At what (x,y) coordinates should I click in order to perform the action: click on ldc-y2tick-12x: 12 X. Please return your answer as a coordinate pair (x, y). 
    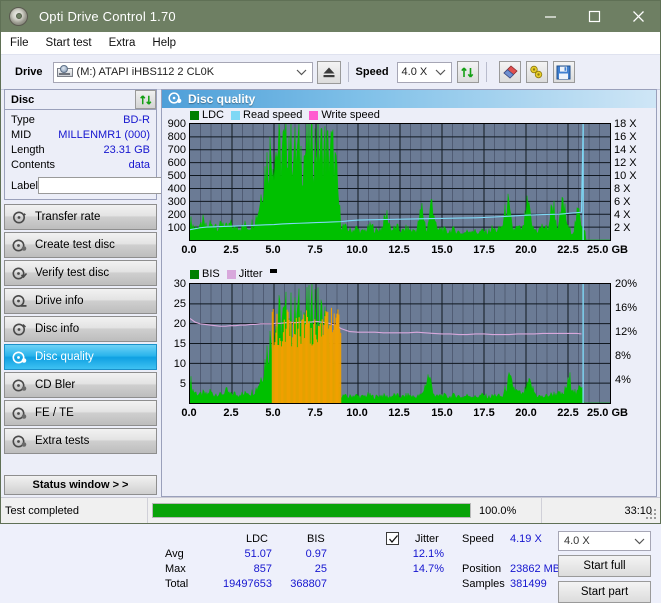
    Looking at the image, I should click on (625, 163).